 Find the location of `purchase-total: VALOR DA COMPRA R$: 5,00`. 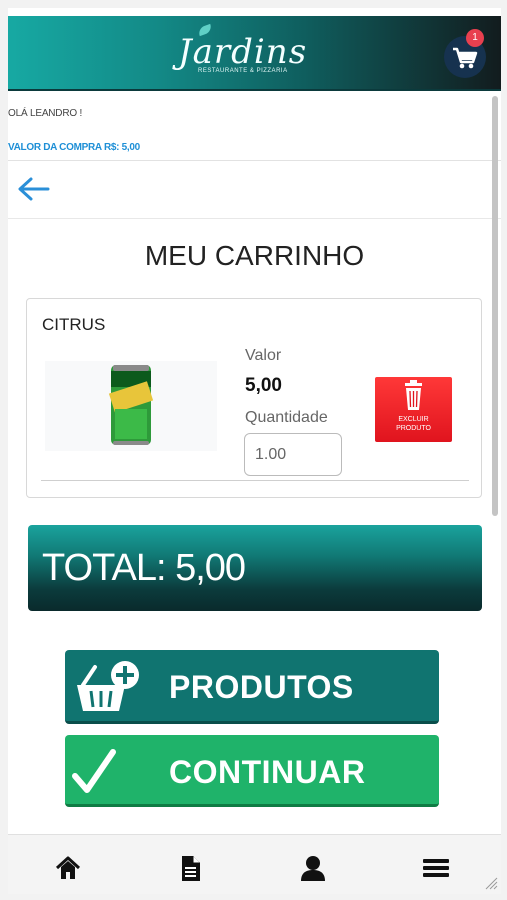

purchase-total: VALOR DA COMPRA R$: 5,00 is located at coordinates (74, 147).